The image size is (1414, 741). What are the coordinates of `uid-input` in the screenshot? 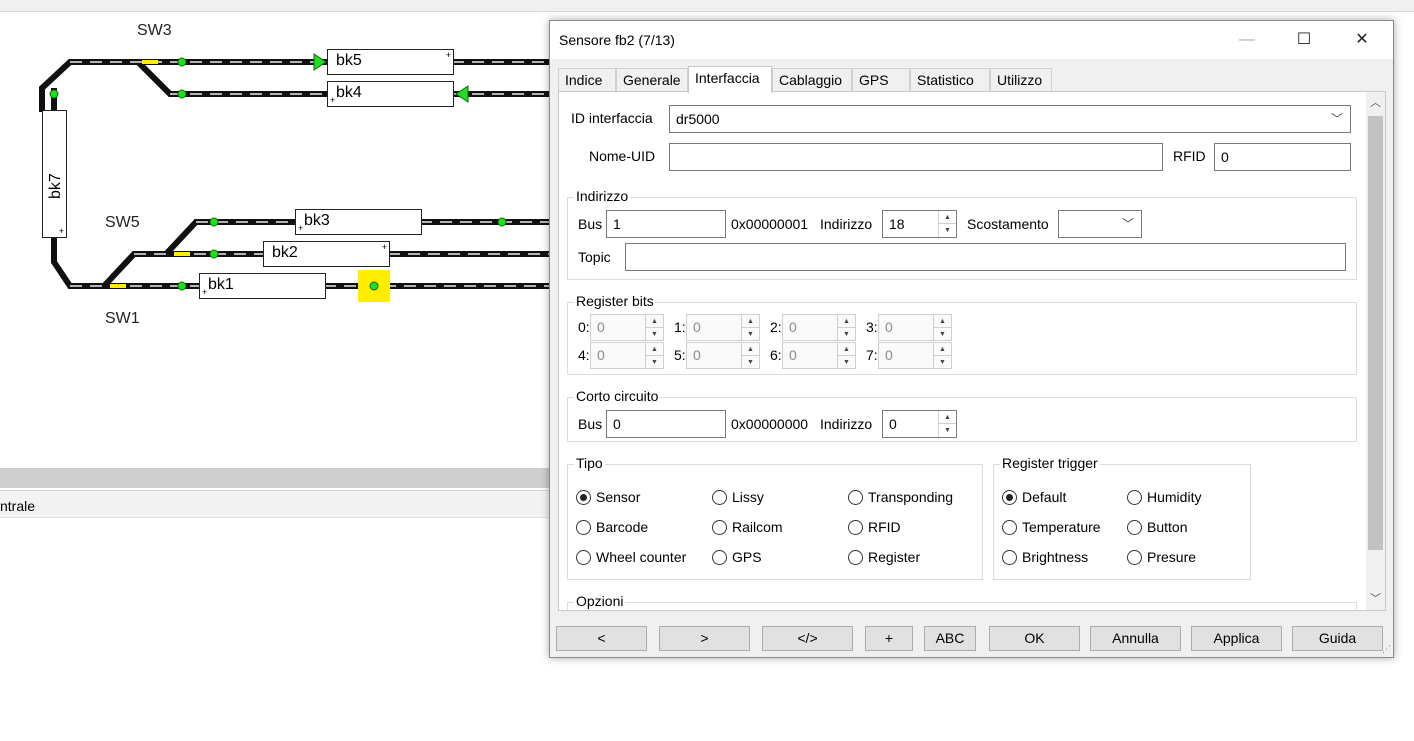 It's located at (916, 157).